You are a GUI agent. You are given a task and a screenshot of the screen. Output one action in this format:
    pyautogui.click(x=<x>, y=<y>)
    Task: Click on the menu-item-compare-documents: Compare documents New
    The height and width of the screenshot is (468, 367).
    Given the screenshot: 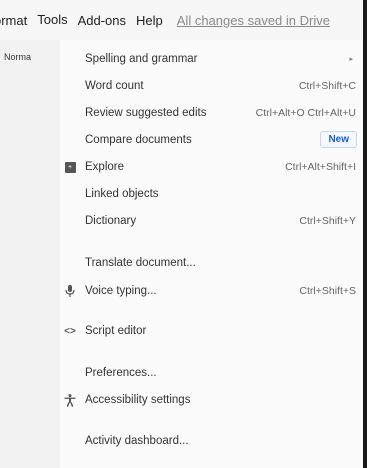 What is the action you would take?
    pyautogui.click(x=211, y=140)
    